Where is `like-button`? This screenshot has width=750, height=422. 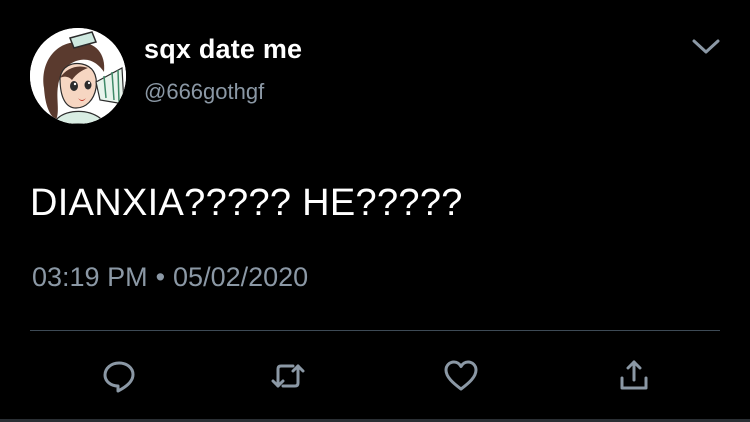 like-button is located at coordinates (461, 376).